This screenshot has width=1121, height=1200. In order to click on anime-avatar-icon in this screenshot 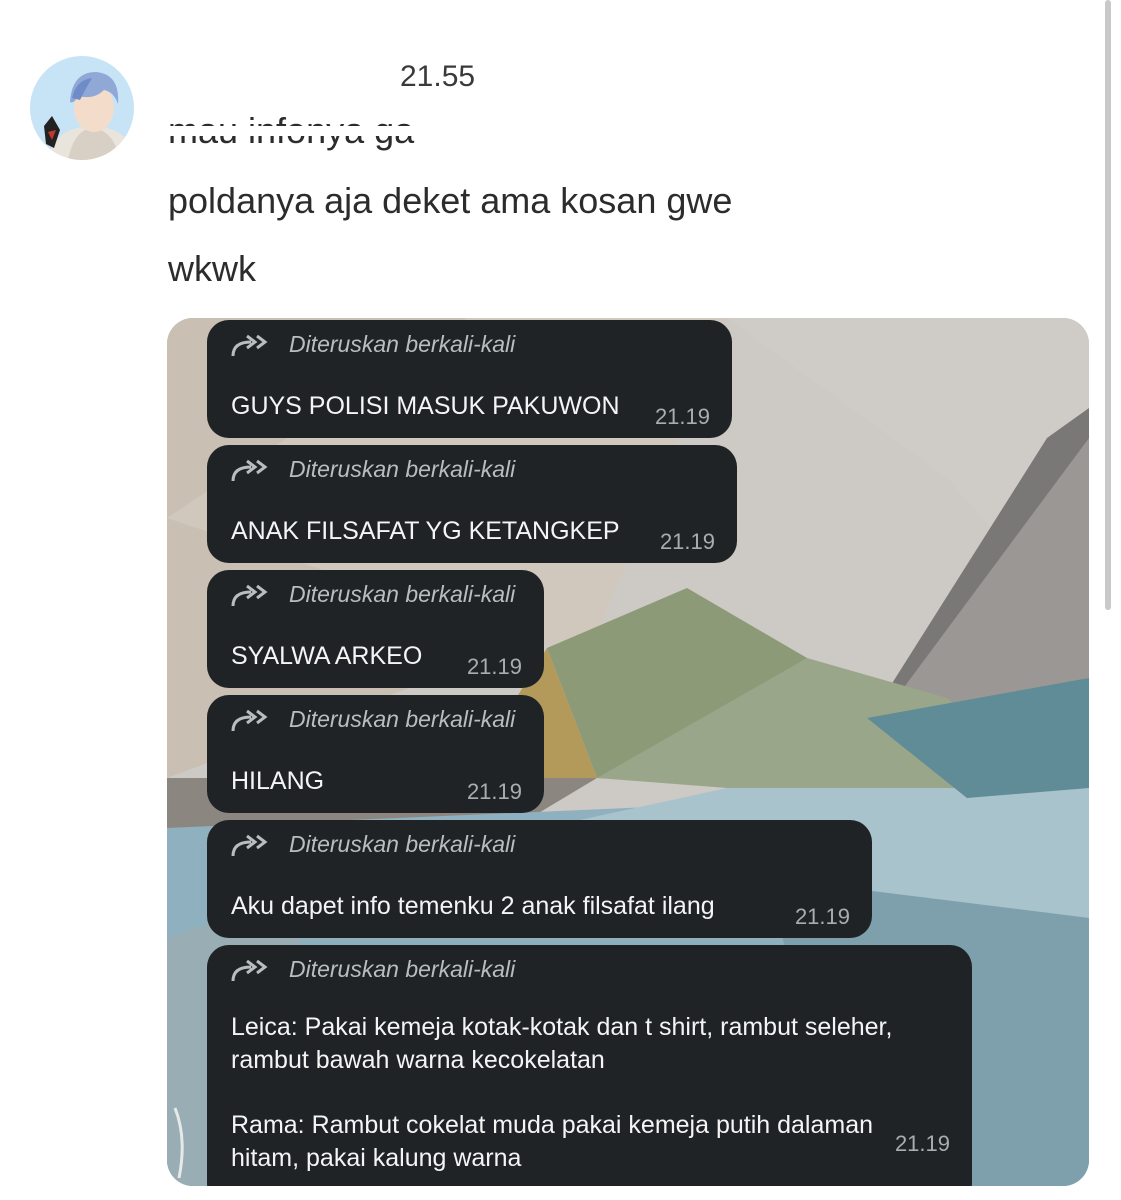, I will do `click(82, 108)`.